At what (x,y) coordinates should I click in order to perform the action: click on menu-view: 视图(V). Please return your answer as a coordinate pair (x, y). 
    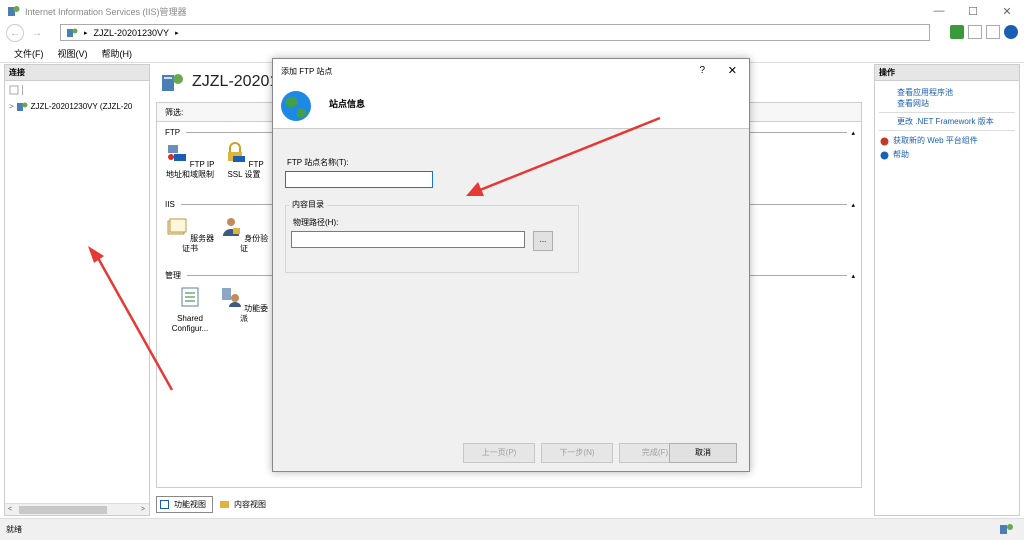
    Looking at the image, I should click on (73, 53).